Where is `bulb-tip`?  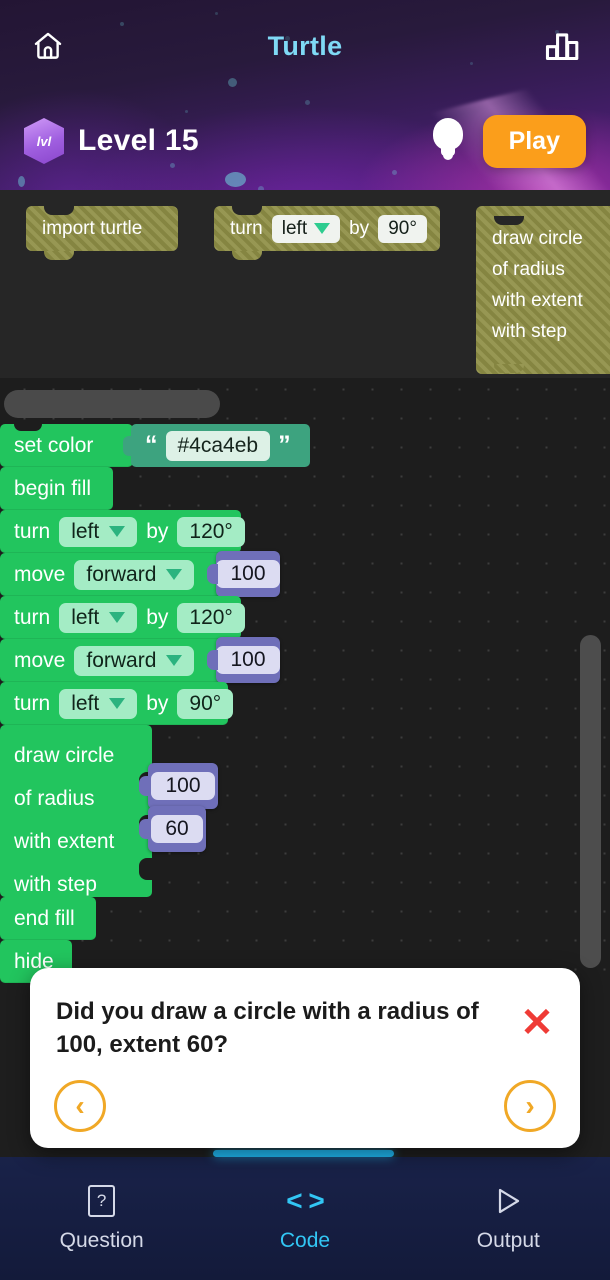
bulb-tip is located at coordinates (447, 157).